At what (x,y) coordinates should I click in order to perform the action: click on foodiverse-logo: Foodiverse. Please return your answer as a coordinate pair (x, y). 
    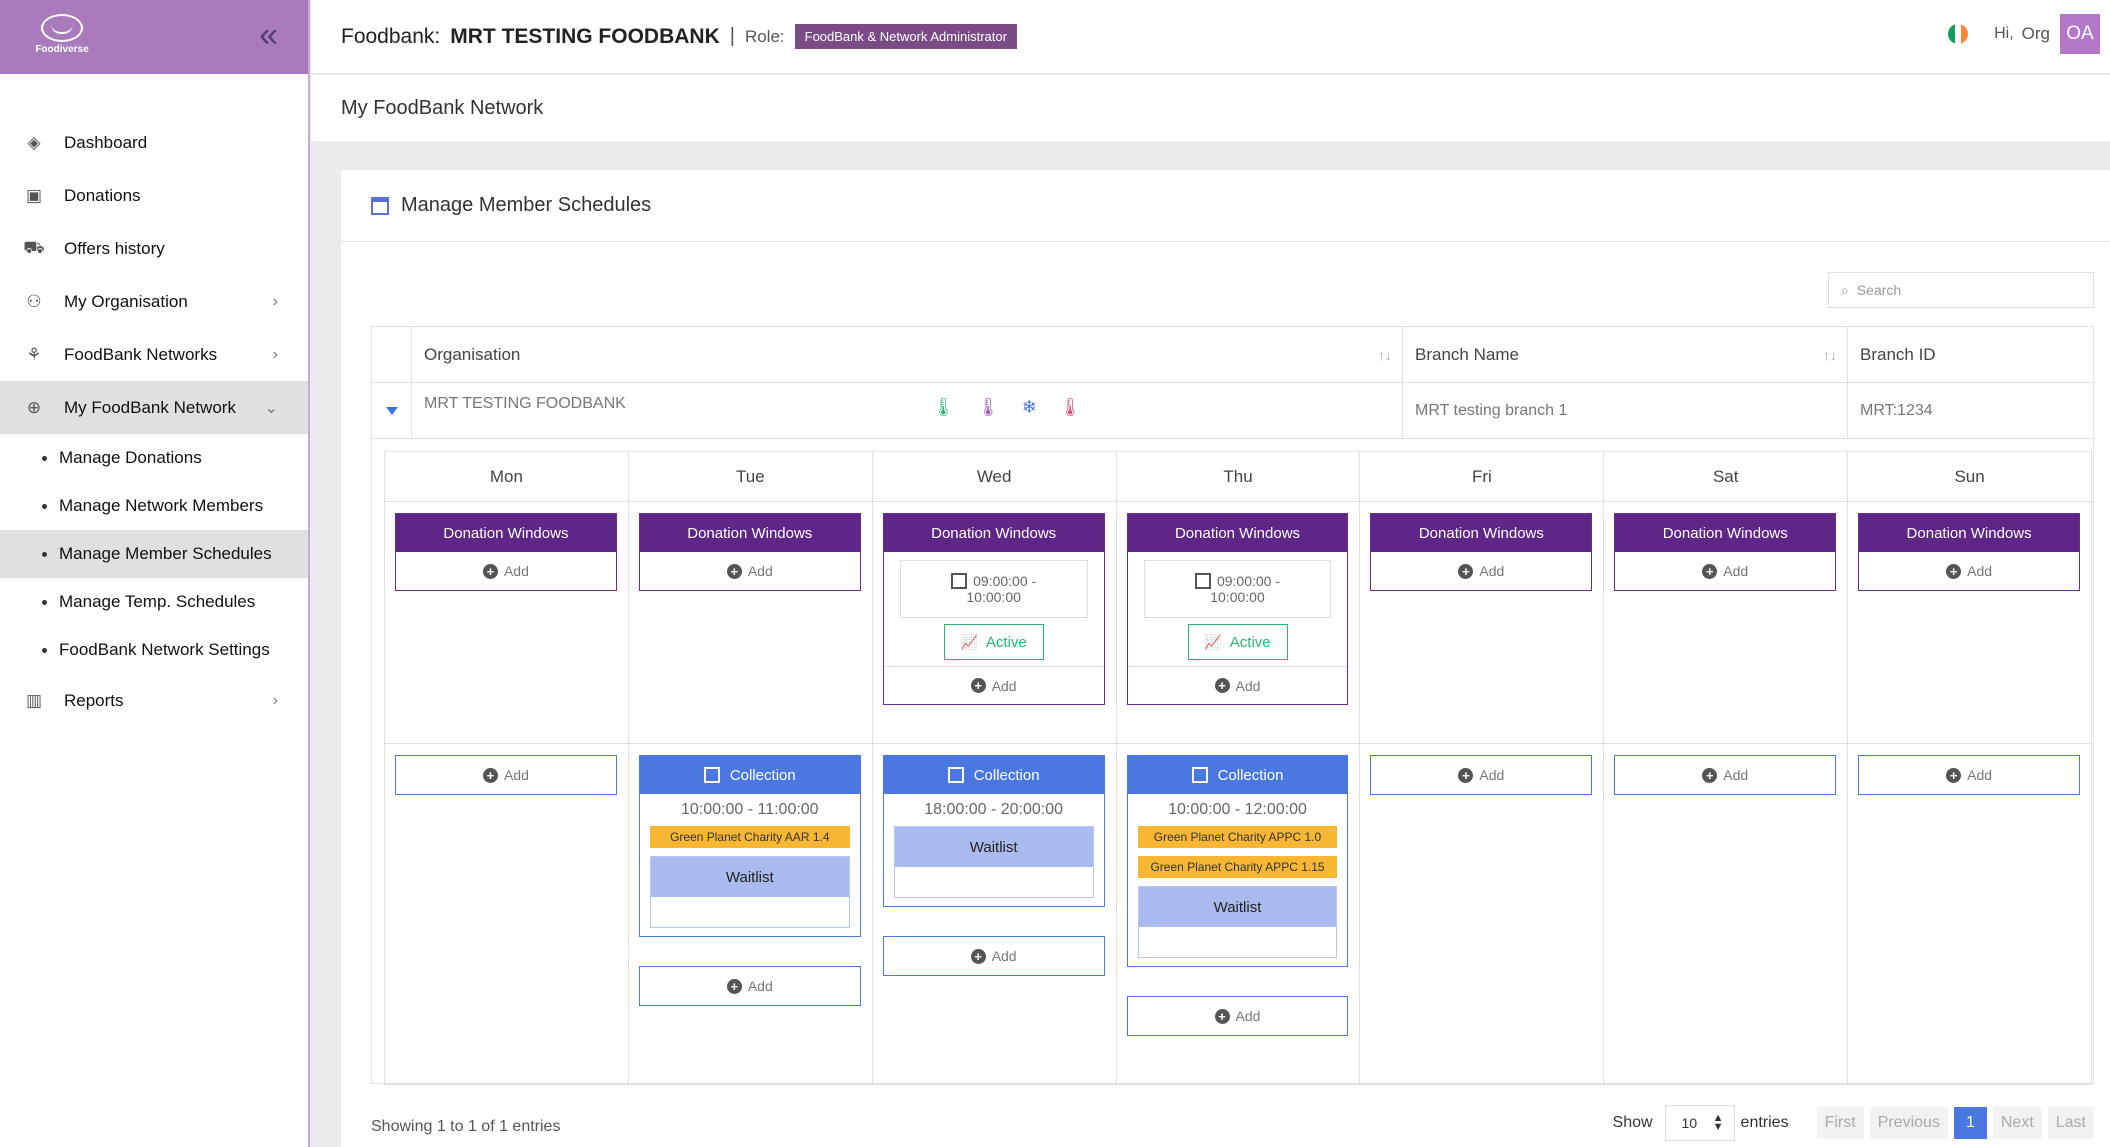
    Looking at the image, I should click on (62, 37).